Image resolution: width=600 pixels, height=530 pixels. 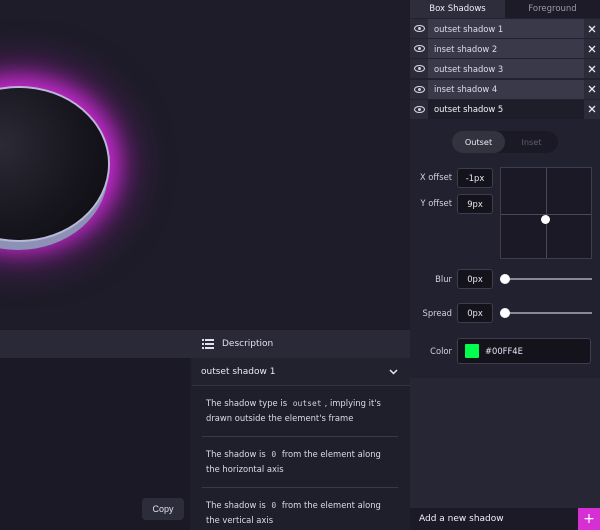 What do you see at coordinates (437, 313) in the screenshot?
I see `spread-label: Spread` at bounding box center [437, 313].